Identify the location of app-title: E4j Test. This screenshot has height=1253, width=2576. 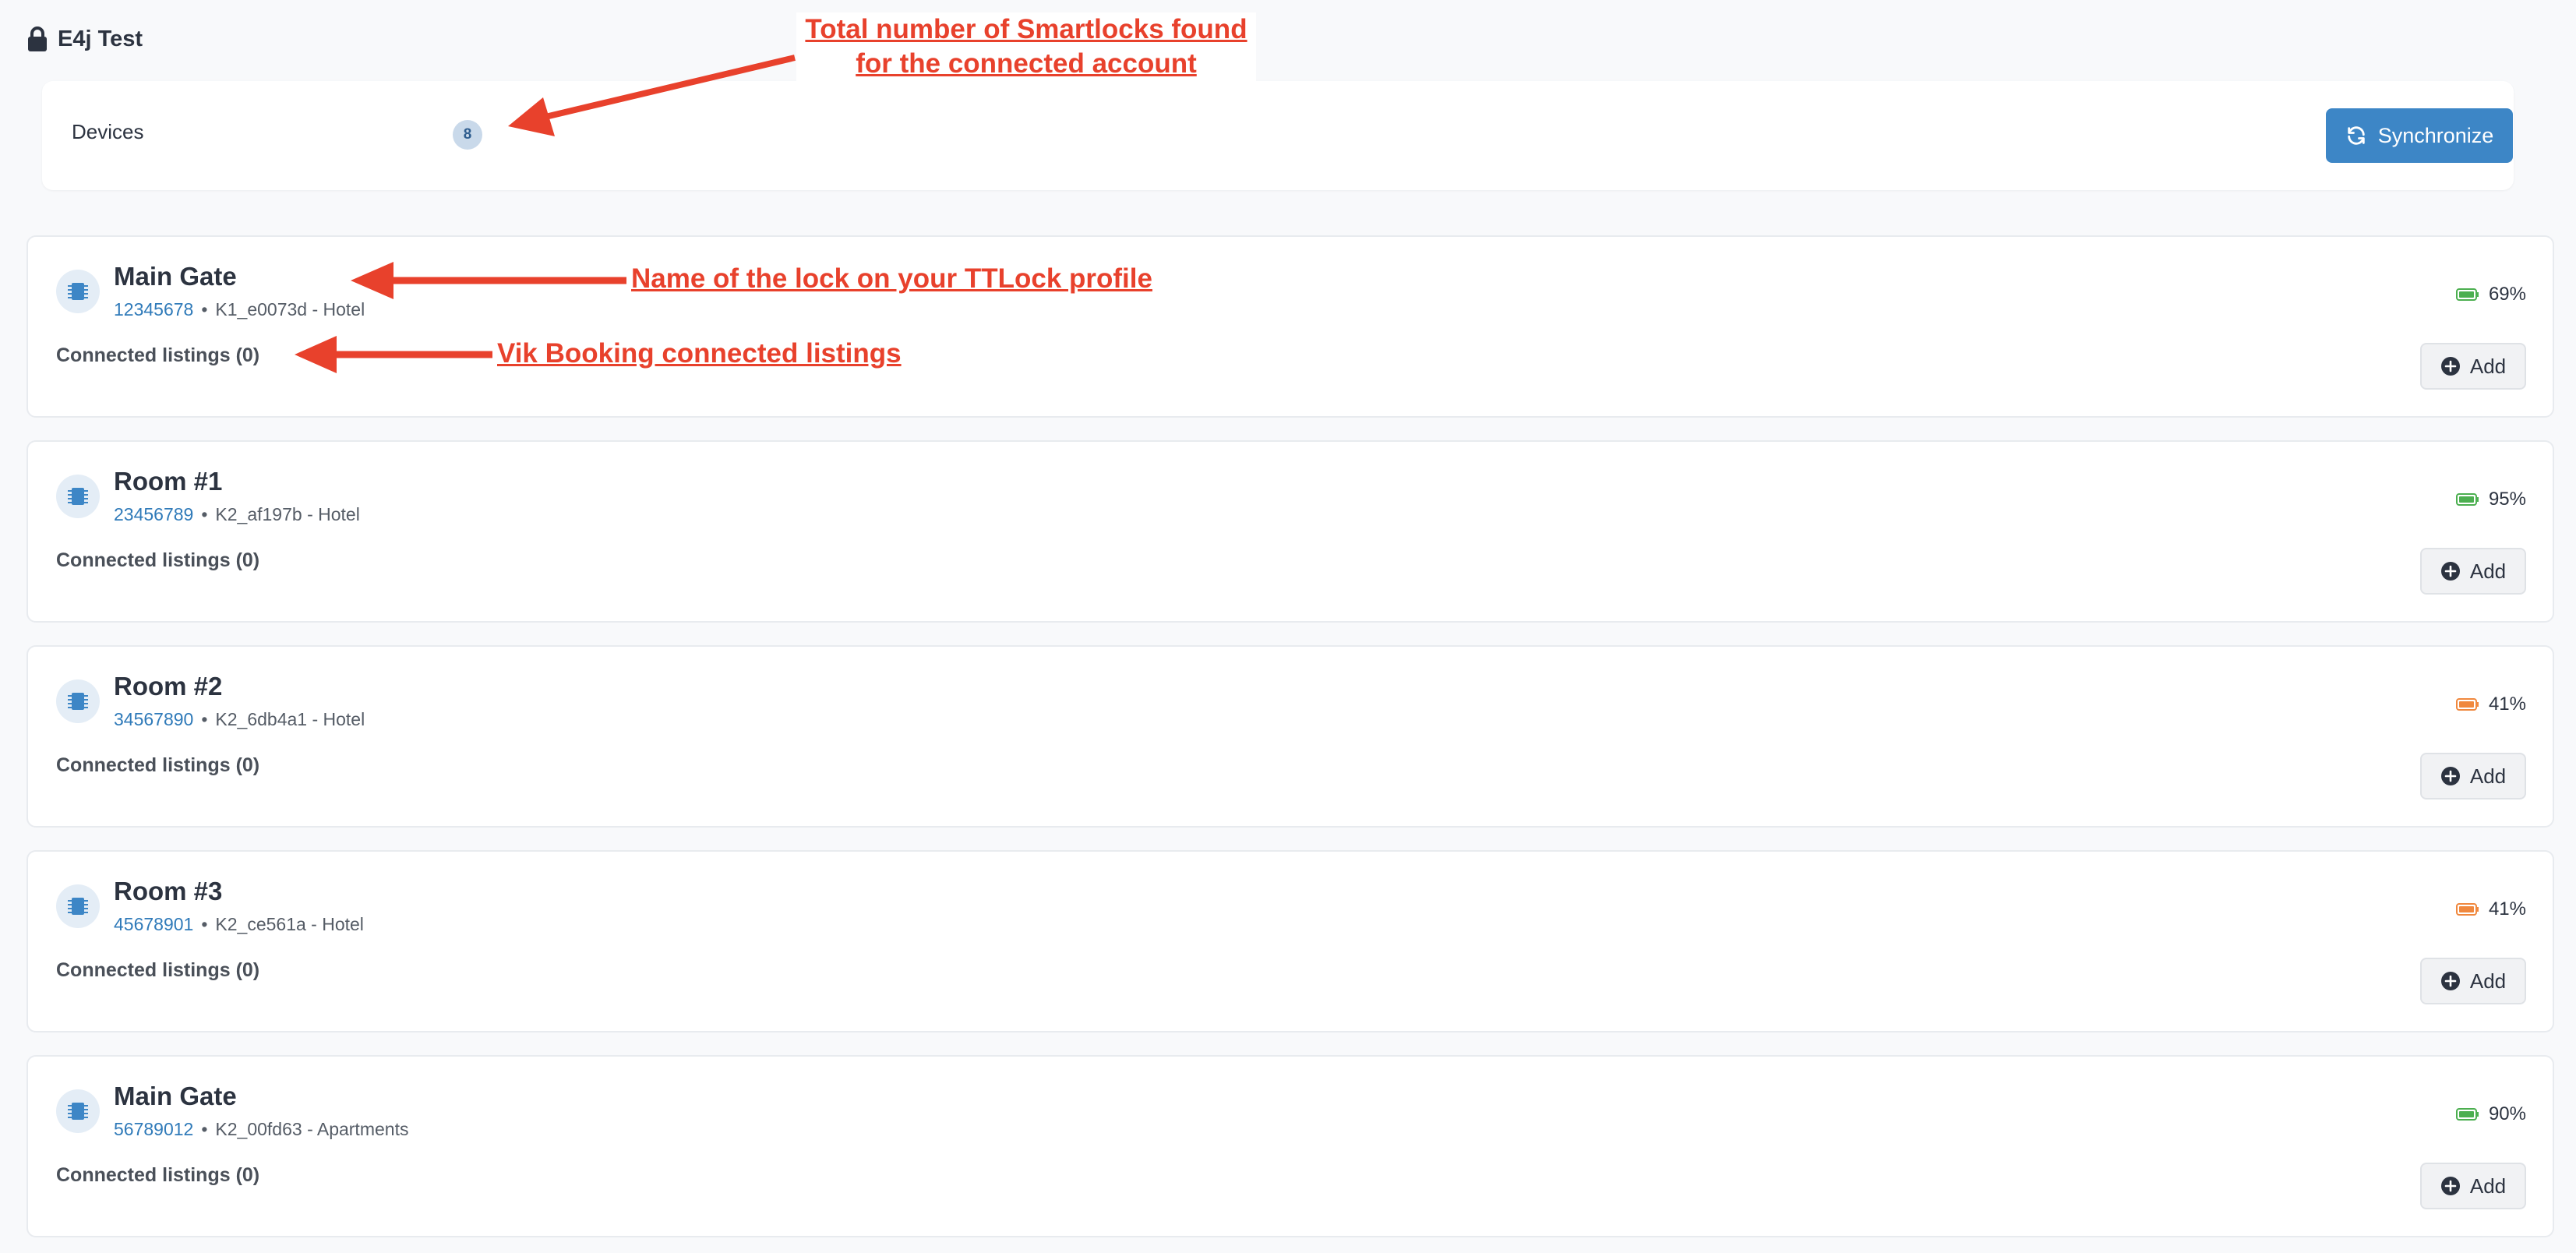
(100, 38).